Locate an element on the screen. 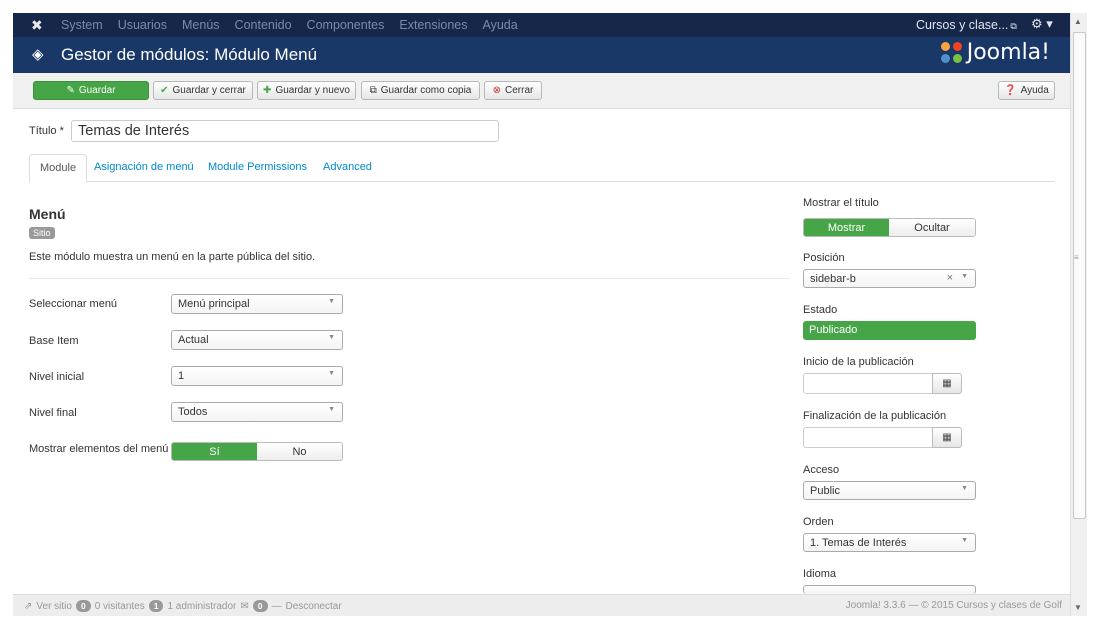 The height and width of the screenshot is (629, 1100). close-label: Cerrar is located at coordinates (519, 90).